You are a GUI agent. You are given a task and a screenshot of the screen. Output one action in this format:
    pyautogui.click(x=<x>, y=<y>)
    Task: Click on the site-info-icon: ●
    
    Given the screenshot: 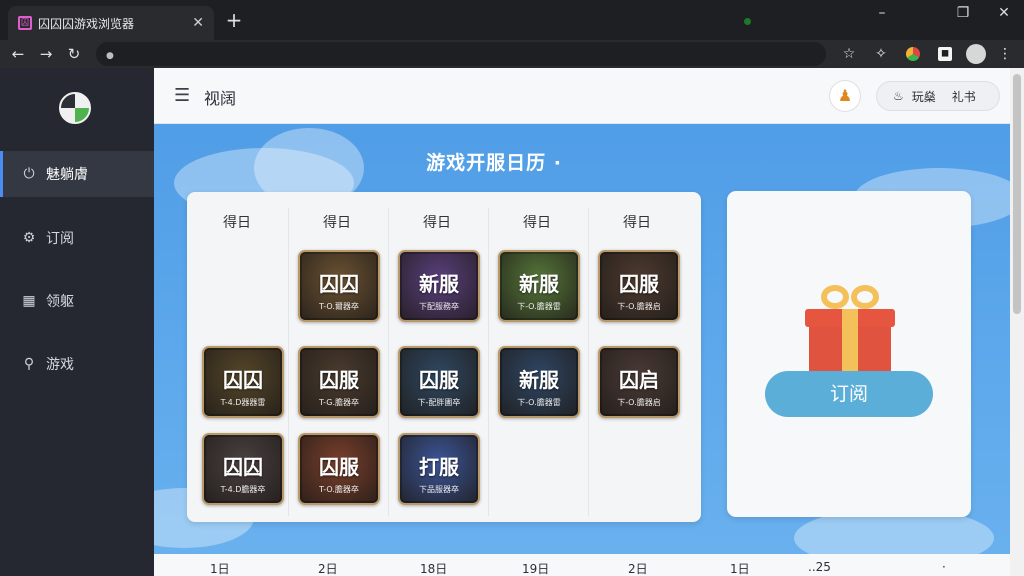 What is the action you would take?
    pyautogui.click(x=110, y=56)
    